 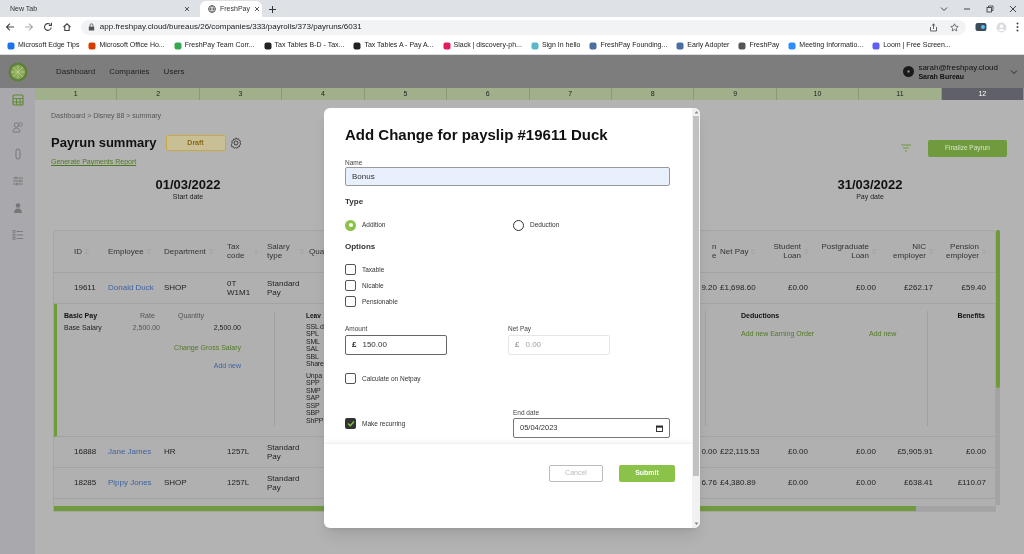 I want to click on section-title: Options, so click(x=361, y=247).